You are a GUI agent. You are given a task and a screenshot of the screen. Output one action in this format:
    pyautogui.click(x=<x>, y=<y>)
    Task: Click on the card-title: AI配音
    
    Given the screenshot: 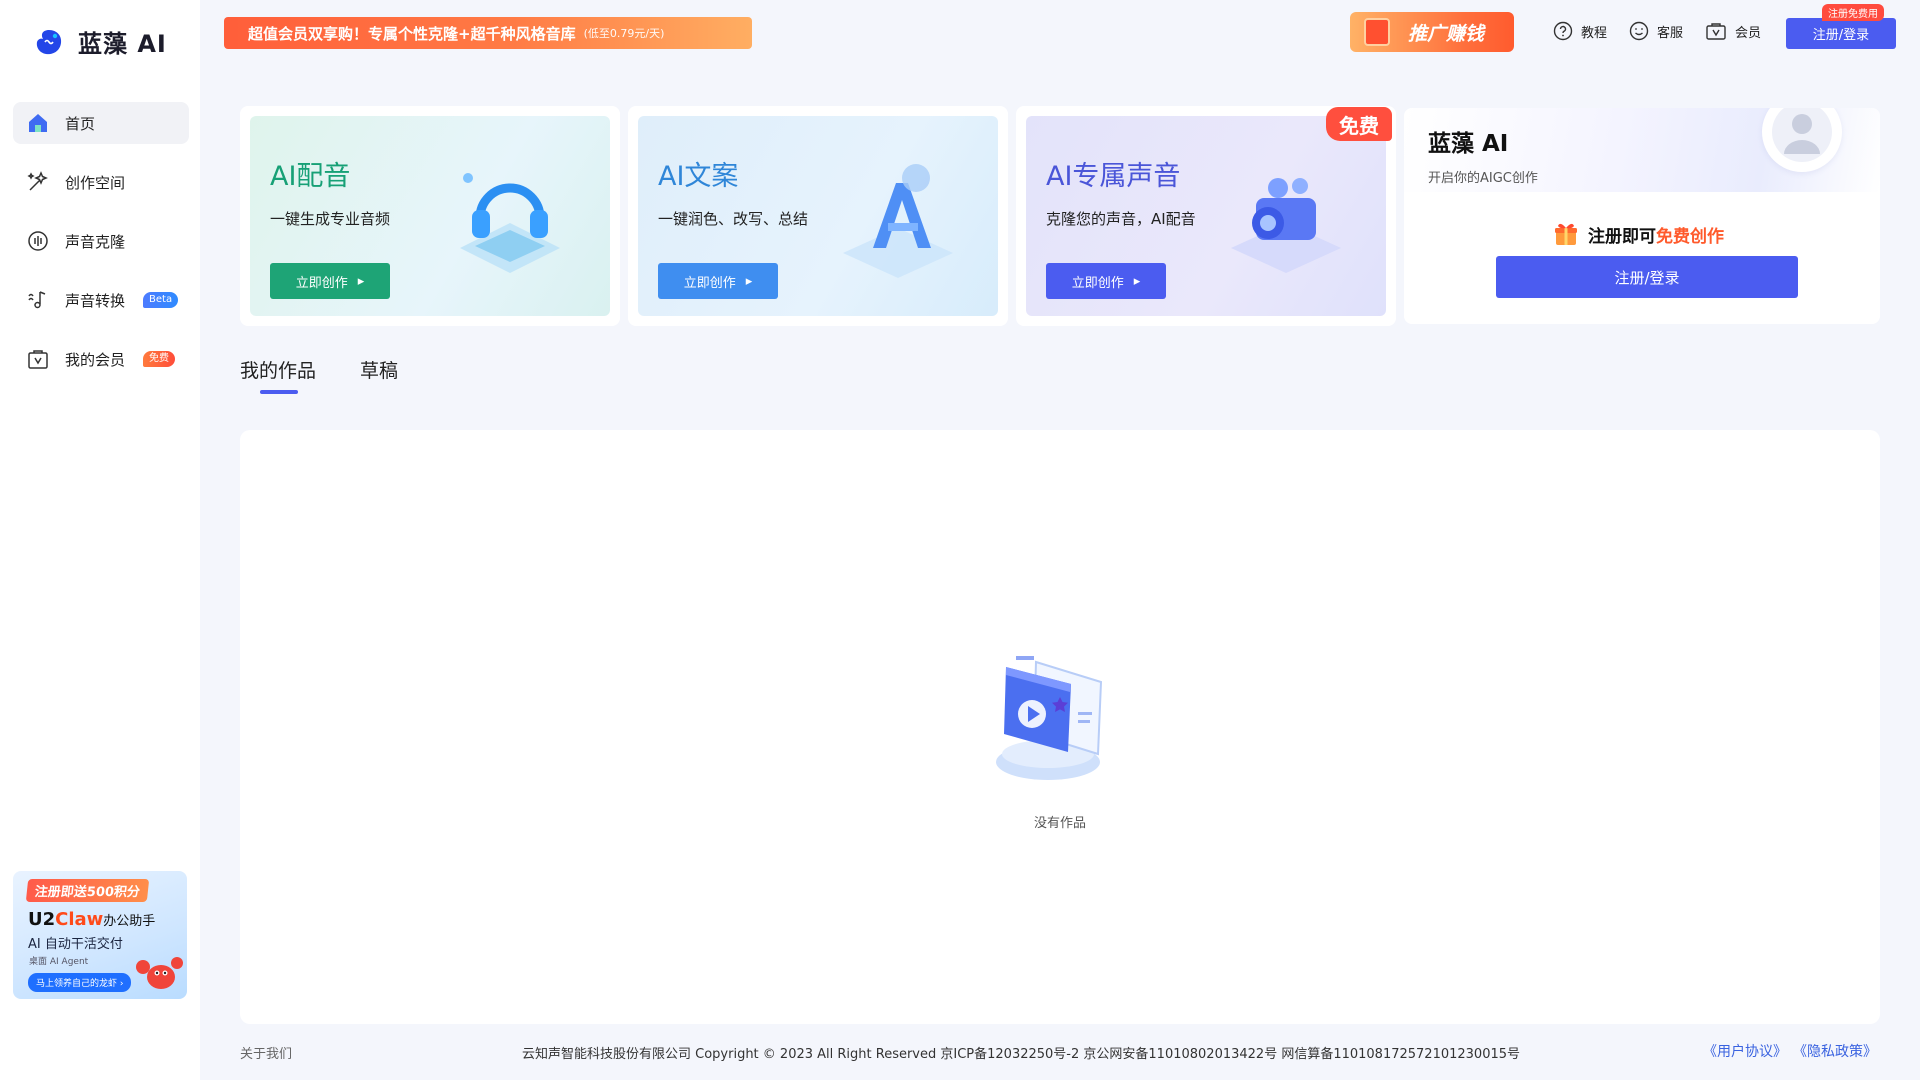 What is the action you would take?
    pyautogui.click(x=310, y=176)
    